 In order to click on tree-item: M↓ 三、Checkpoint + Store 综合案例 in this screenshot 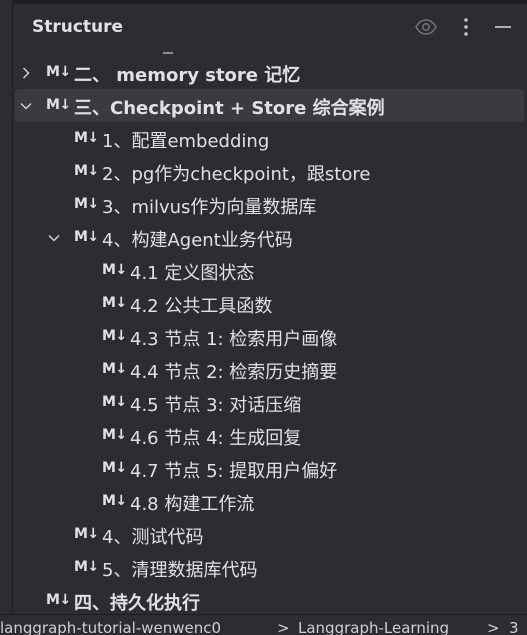, I will do `click(269, 105)`.